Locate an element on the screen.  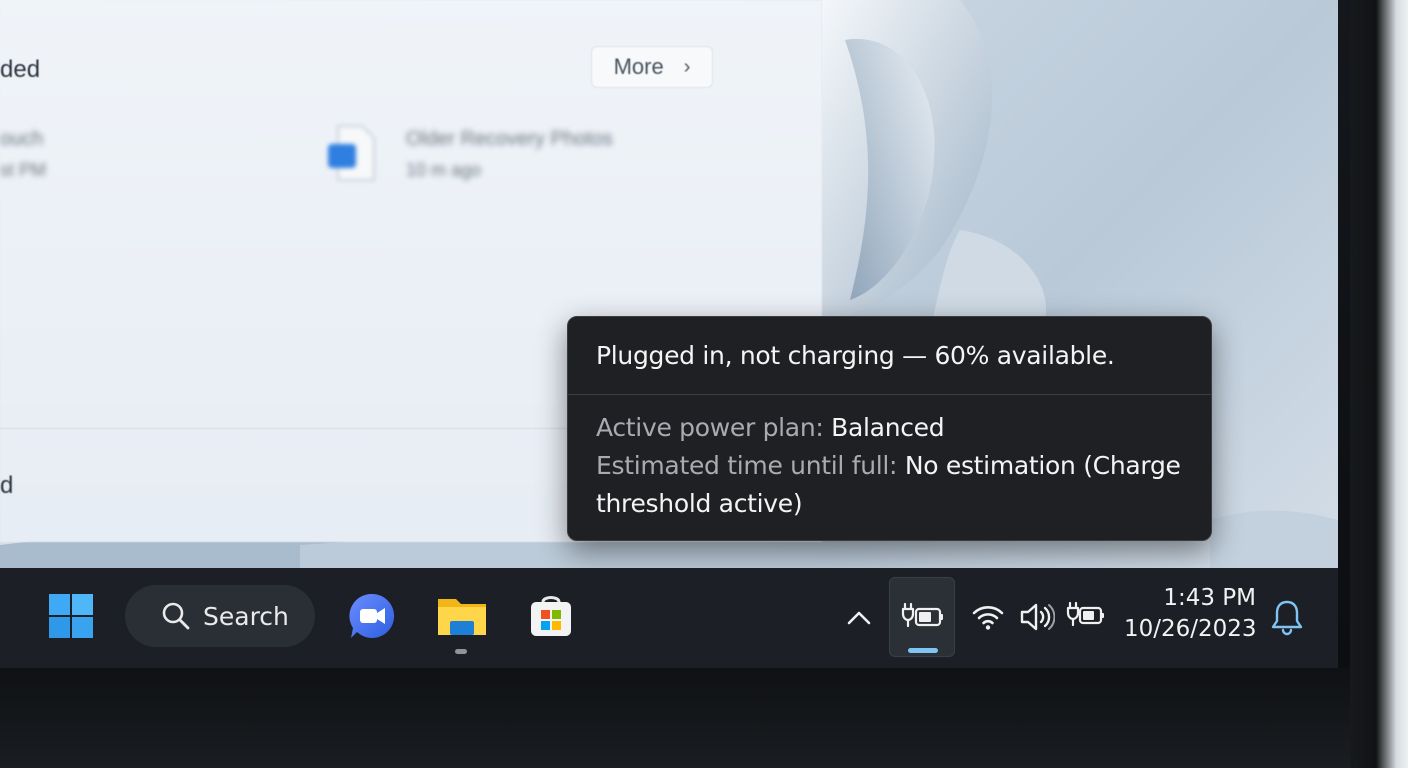
start-button is located at coordinates (71, 616).